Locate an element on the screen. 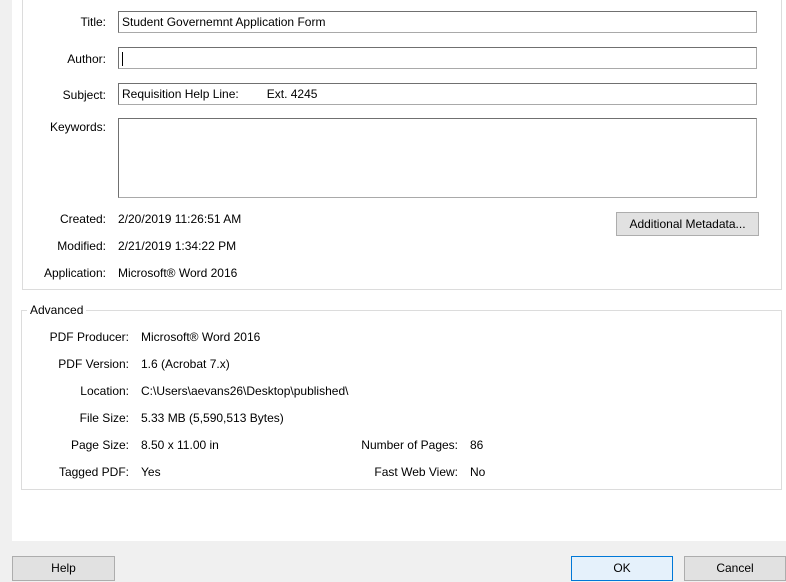  modified-label: Modified: is located at coordinates (81, 246).